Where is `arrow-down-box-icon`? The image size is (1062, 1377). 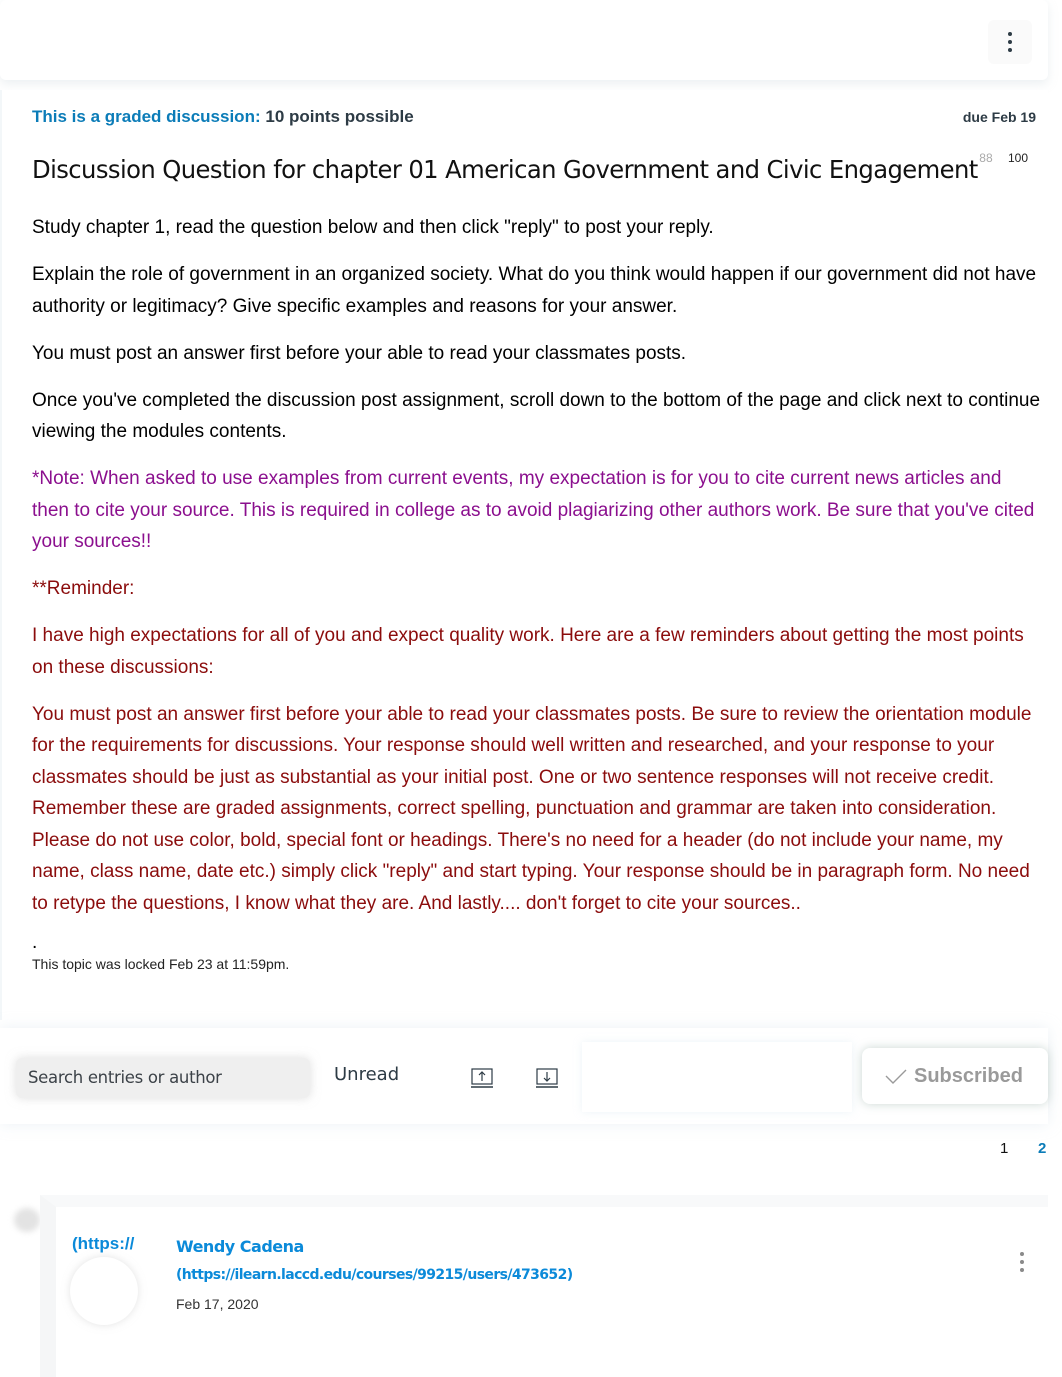 arrow-down-box-icon is located at coordinates (547, 1078).